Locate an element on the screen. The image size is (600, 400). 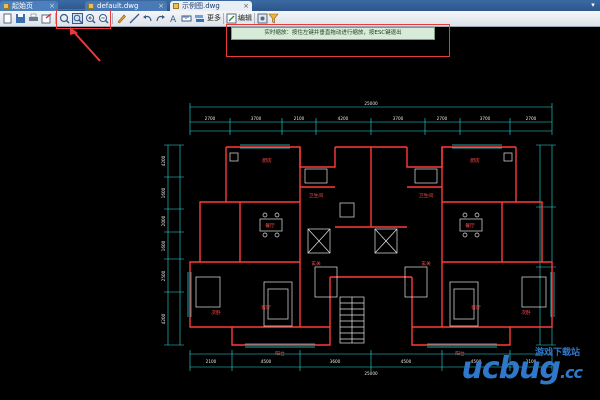
layers-icon is located at coordinates (199, 18).